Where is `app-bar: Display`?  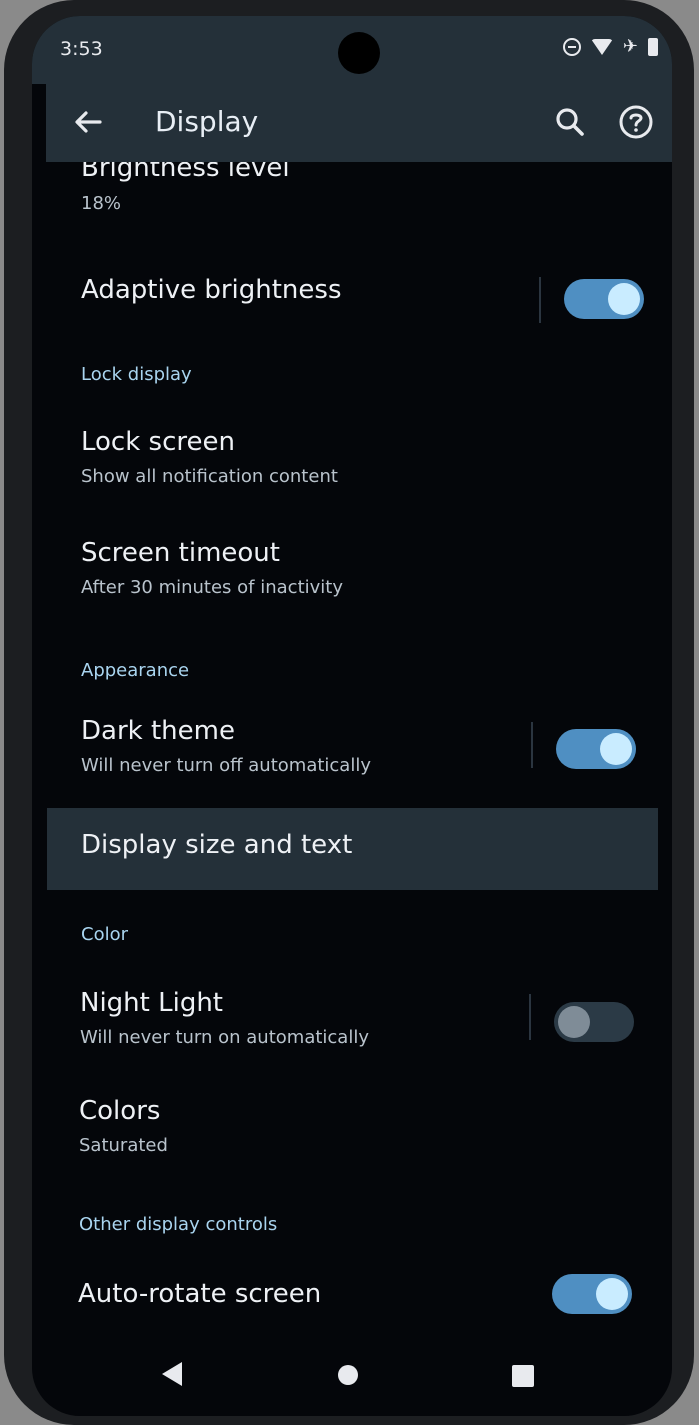 app-bar: Display is located at coordinates (359, 123).